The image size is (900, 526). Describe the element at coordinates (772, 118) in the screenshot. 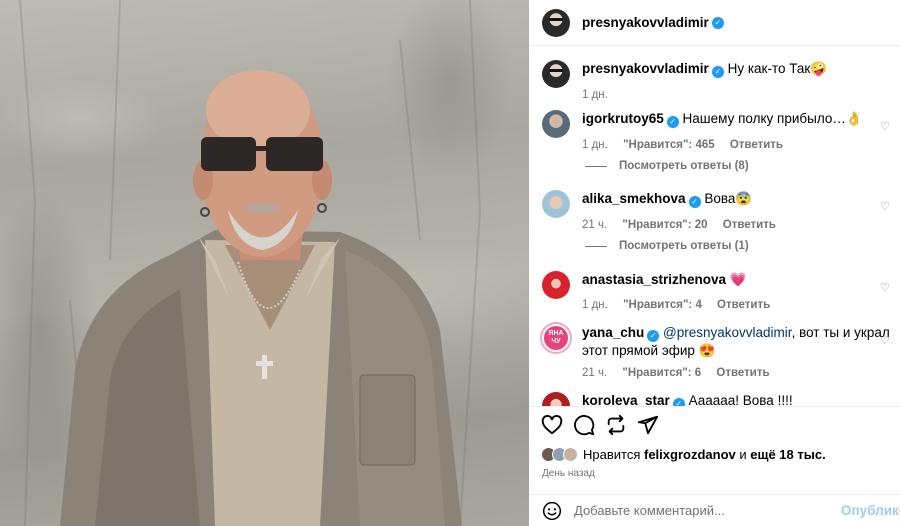

I see `comment-text: Нашему полку прибыло…👌` at that location.